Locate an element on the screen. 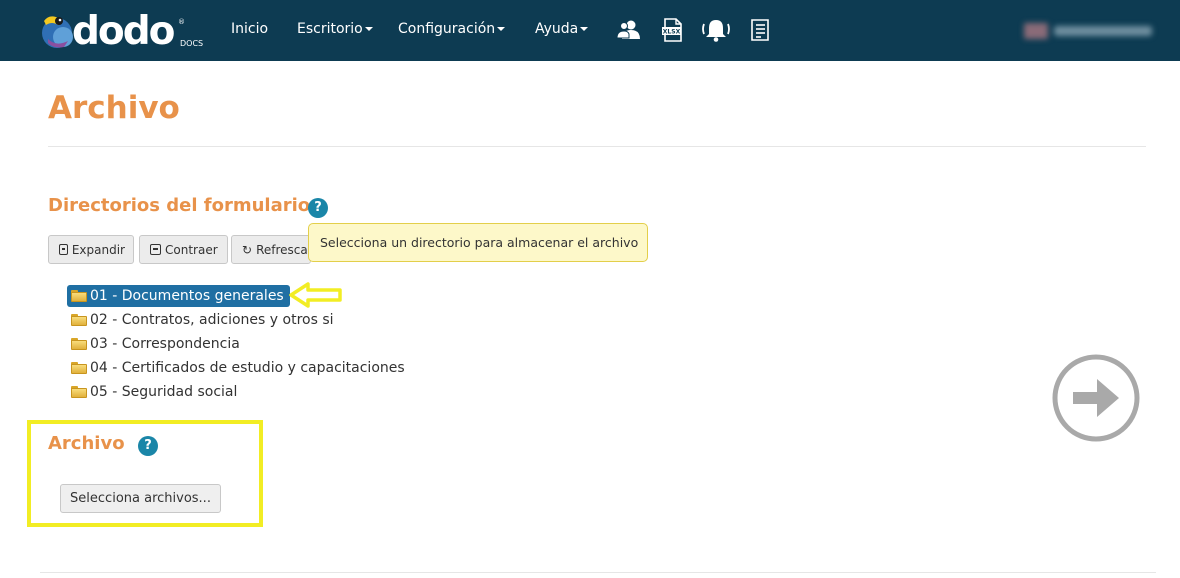 The width and height of the screenshot is (1180, 578). tree-item-seguridad-social: 05 - Seguridad social is located at coordinates (152, 392).